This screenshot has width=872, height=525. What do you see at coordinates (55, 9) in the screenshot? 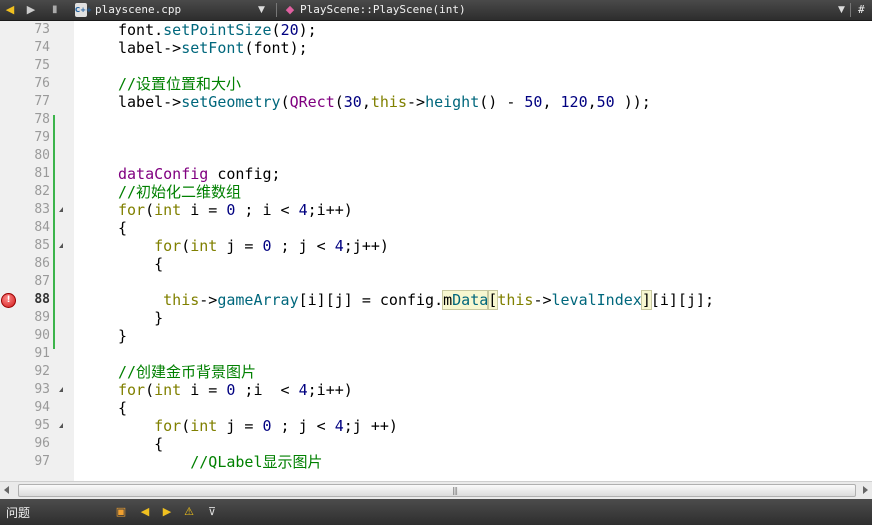
I see `lock-icon: ▮` at bounding box center [55, 9].